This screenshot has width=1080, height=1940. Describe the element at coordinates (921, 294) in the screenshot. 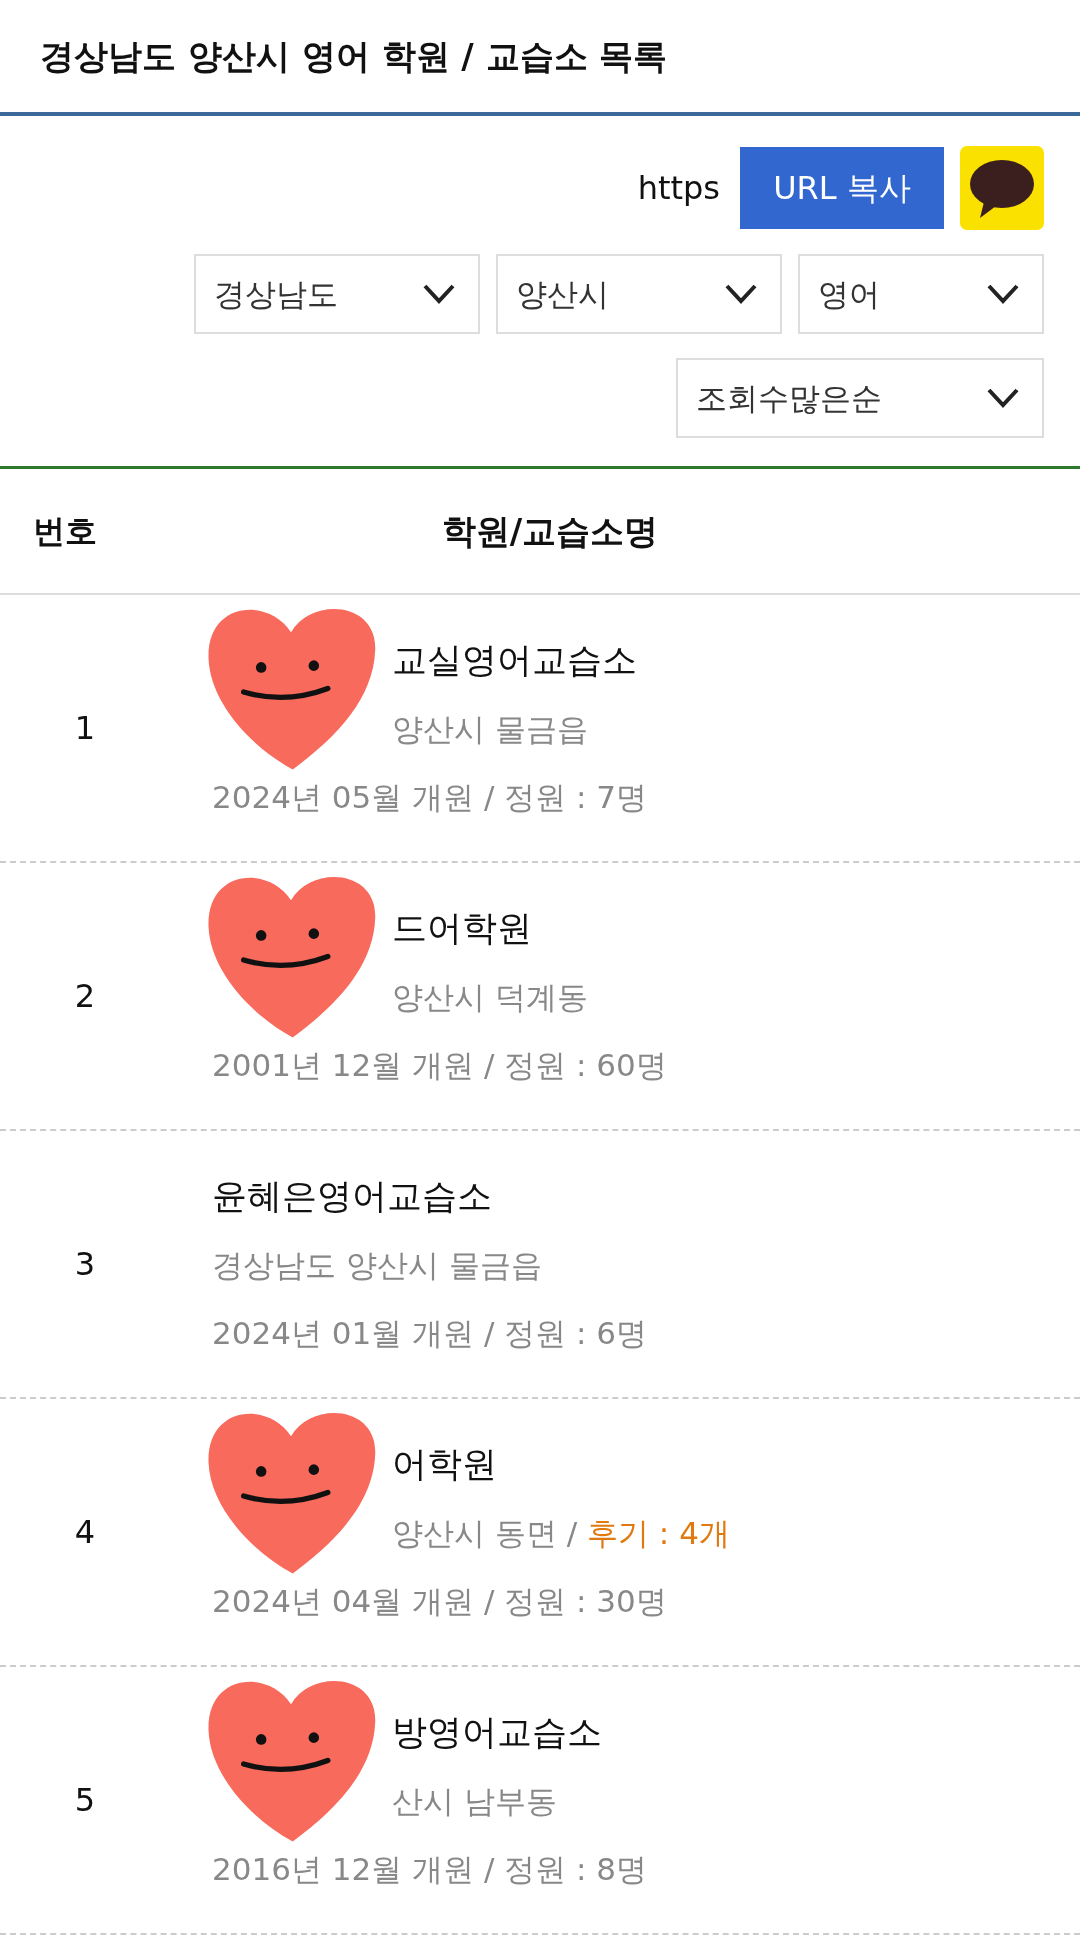

I see `dropdown-select: 영어` at that location.